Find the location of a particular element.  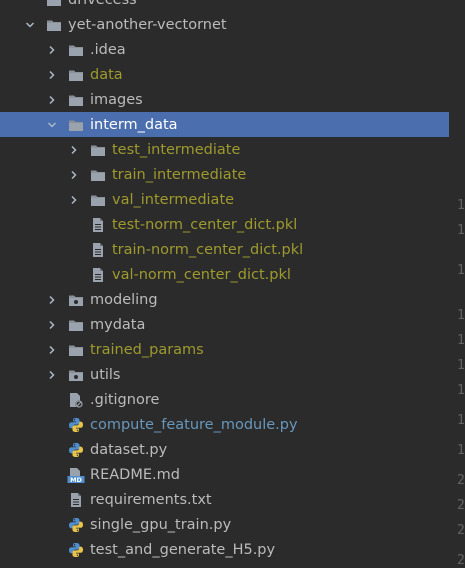

tree-item-train-intermediate: train_intermediate is located at coordinates (224, 174).